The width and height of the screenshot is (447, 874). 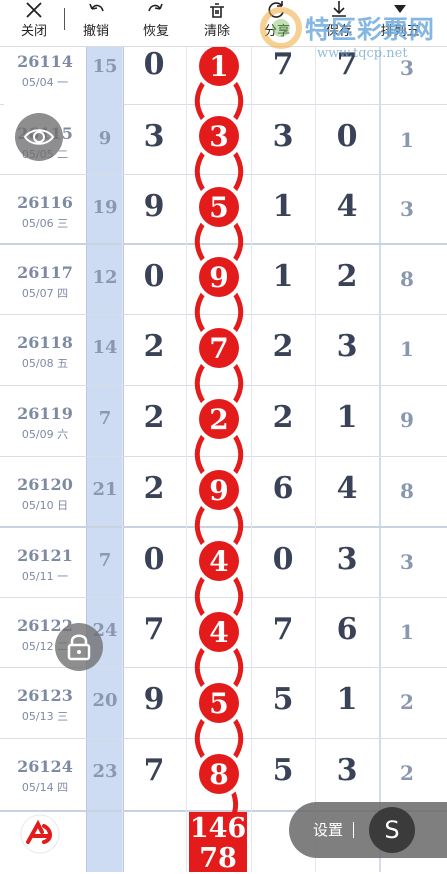 I want to click on settings-panel: 设置 S, so click(x=368, y=830).